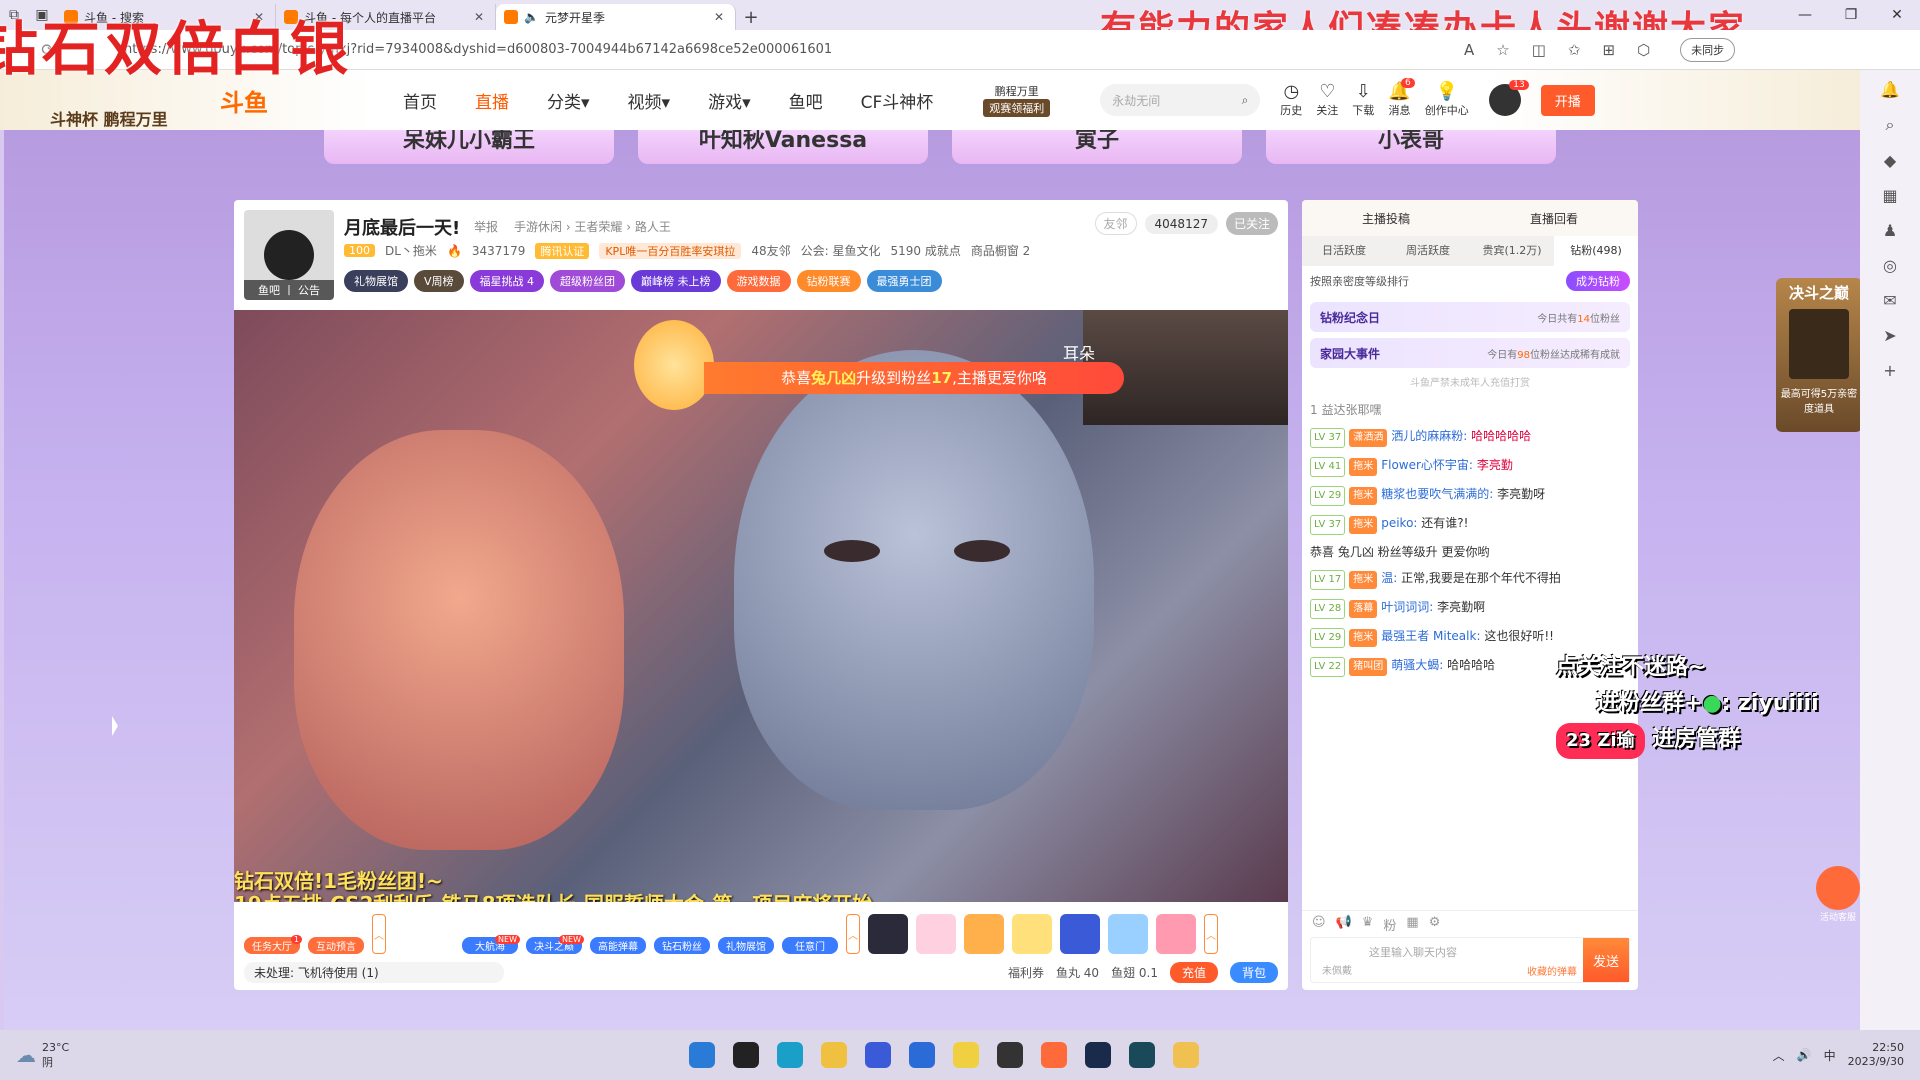 The image size is (1920, 1080). Describe the element at coordinates (925, 250) in the screenshot. I see `achievements: 5190 成就点` at that location.